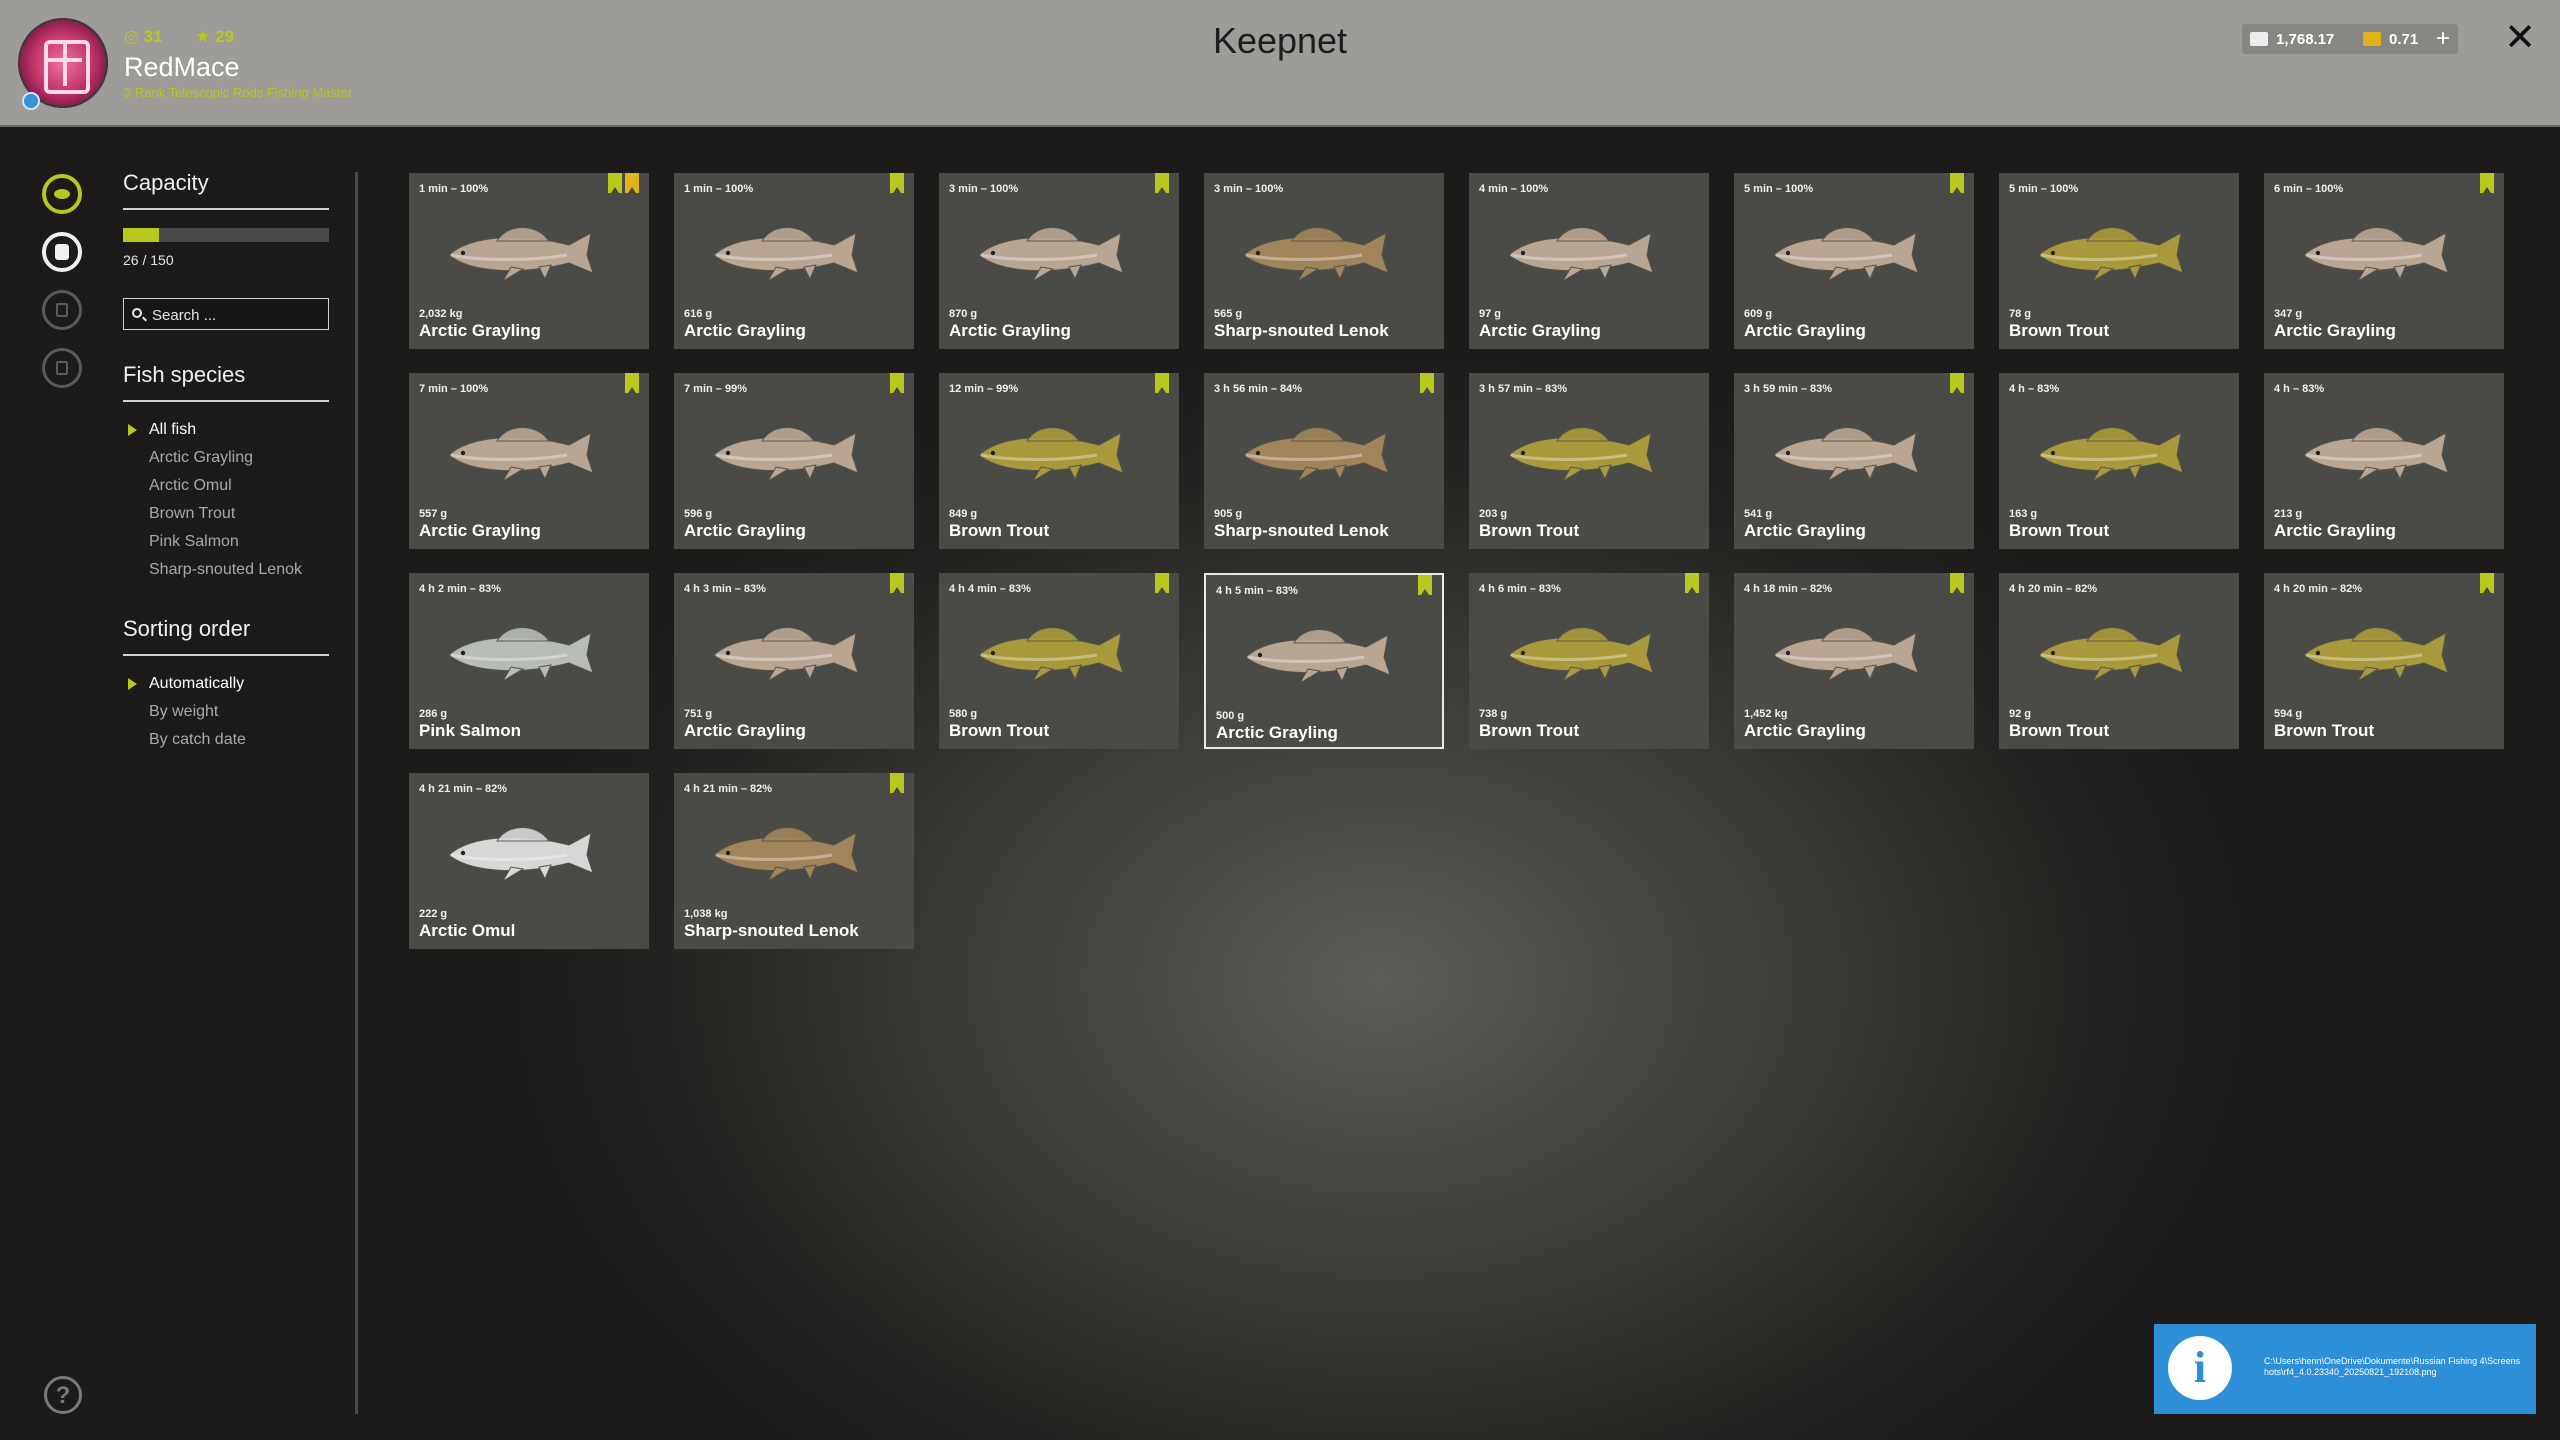  I want to click on search-box, so click(226, 314).